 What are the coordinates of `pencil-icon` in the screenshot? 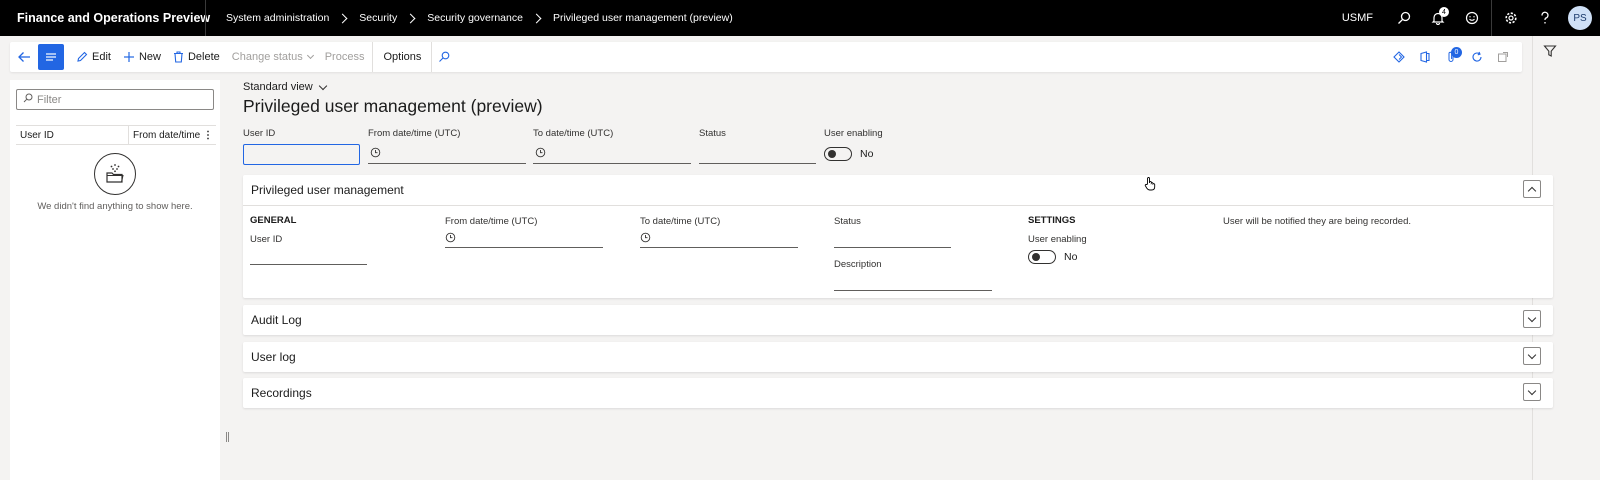 It's located at (82, 57).